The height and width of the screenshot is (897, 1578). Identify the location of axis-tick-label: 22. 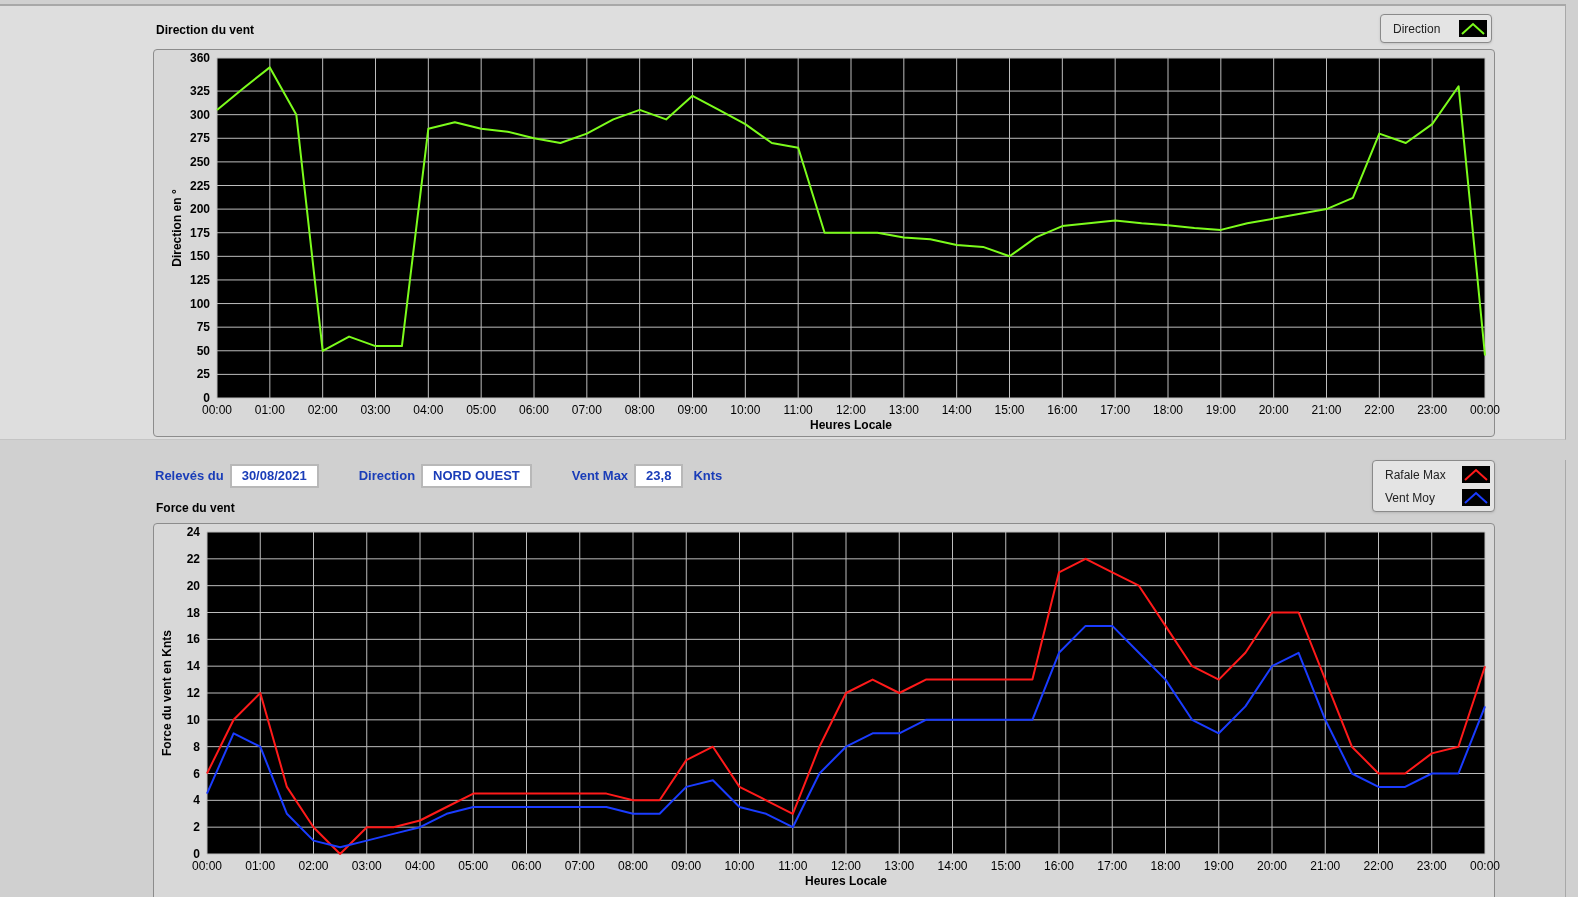
(193, 558).